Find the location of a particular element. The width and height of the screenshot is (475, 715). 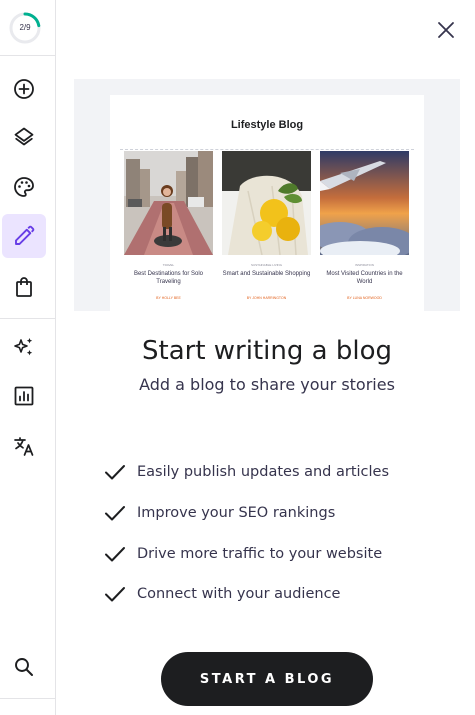

post-author: BY HOLLY BEE is located at coordinates (168, 298).